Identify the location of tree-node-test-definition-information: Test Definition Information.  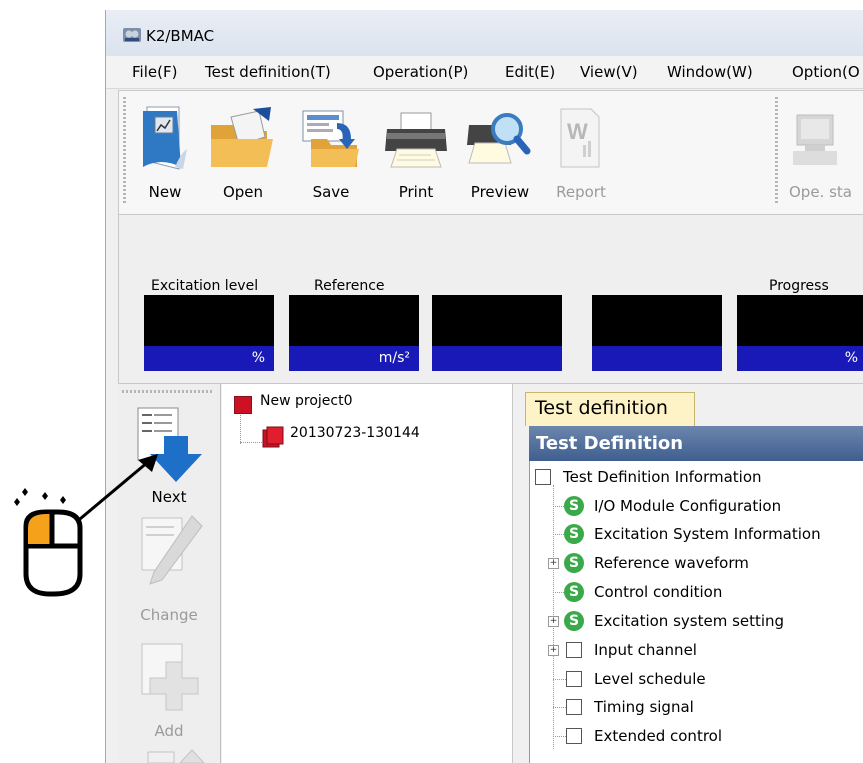
(696, 477).